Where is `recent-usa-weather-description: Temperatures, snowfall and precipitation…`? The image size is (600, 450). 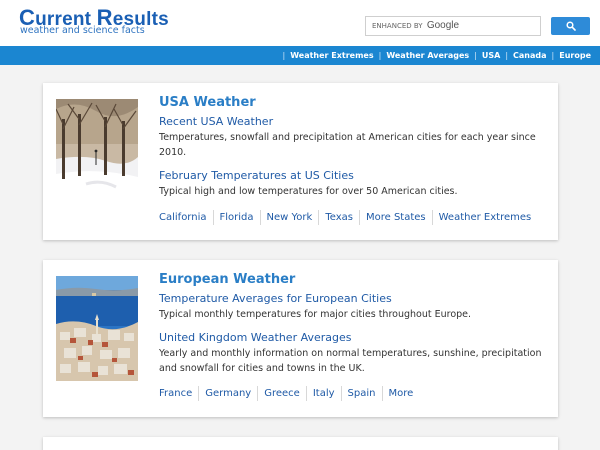 recent-usa-weather-description: Temperatures, snowfall and precipitation… is located at coordinates (347, 145).